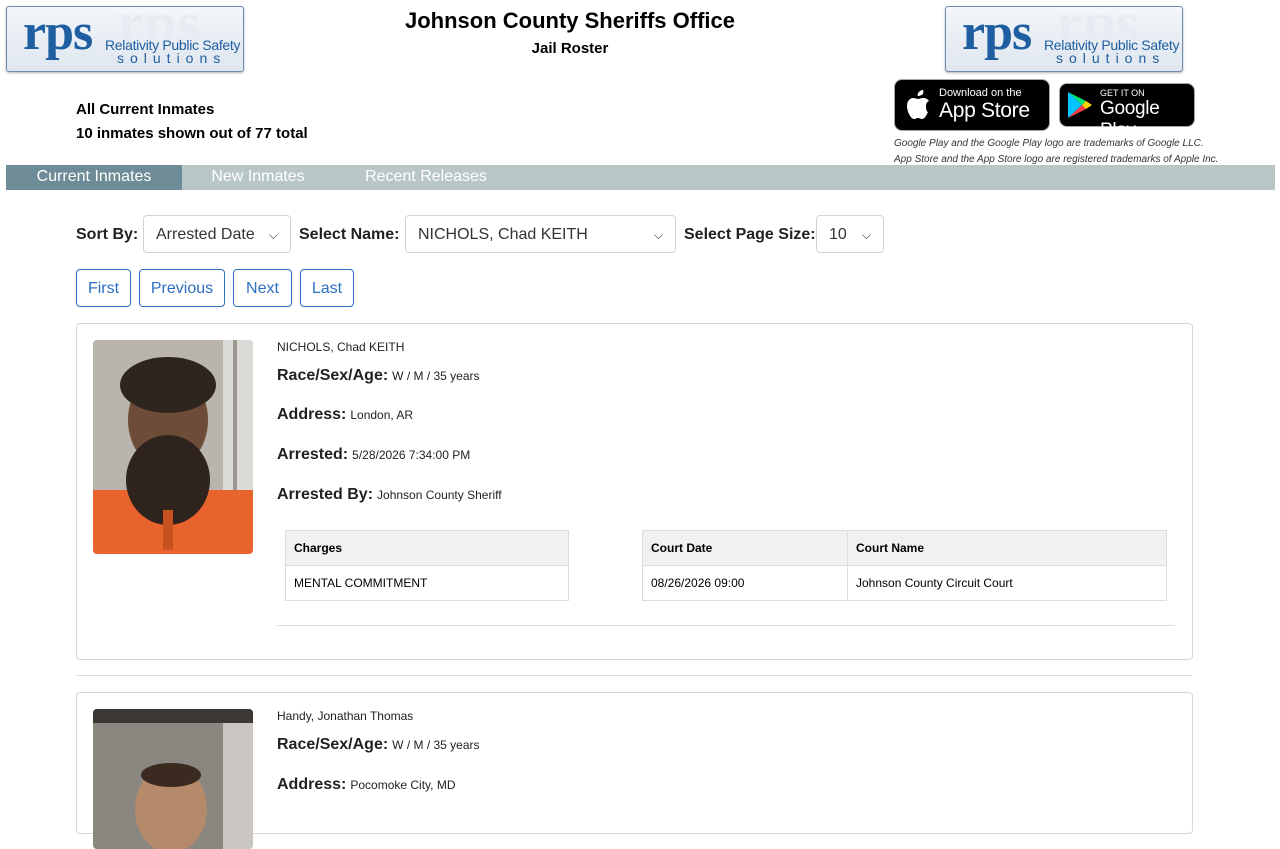  I want to click on page-title: Johnson County Sheriffs Office, so click(570, 20).